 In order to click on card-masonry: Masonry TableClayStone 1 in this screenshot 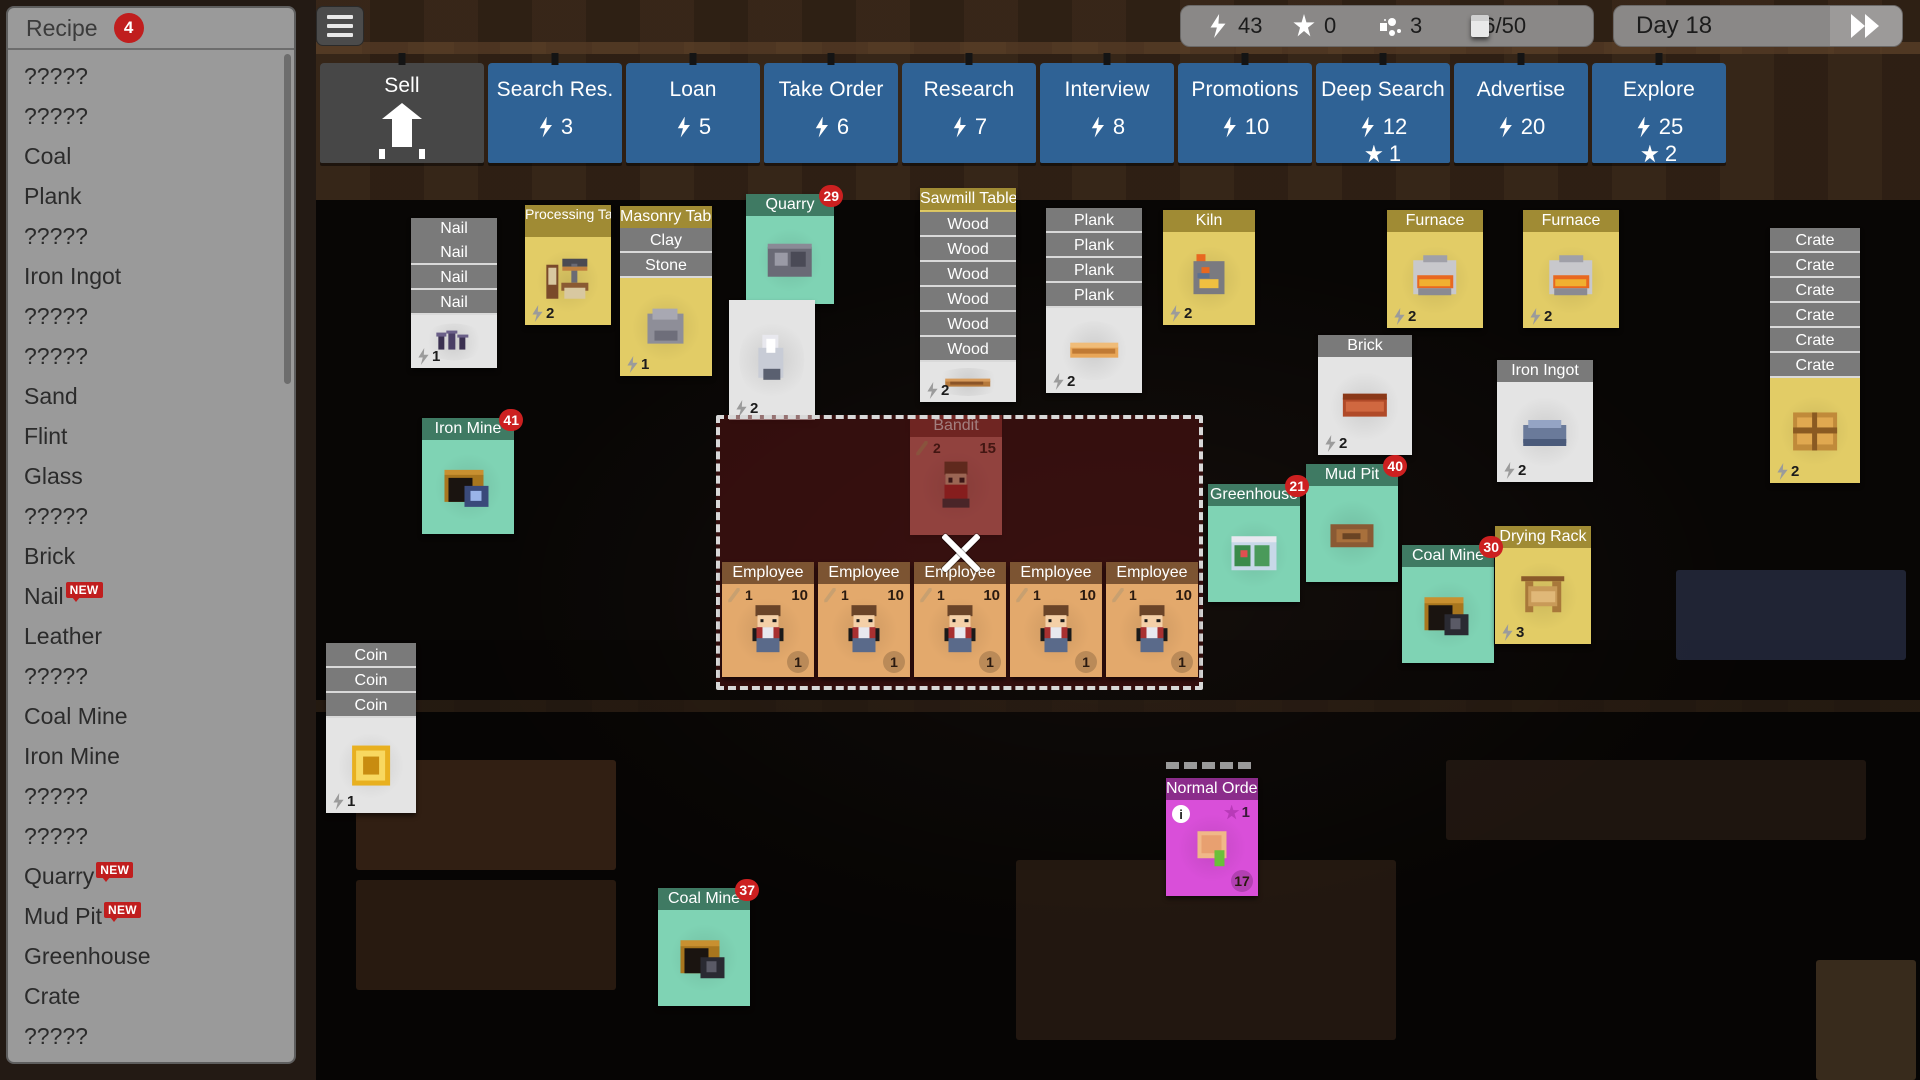, I will do `click(666, 291)`.